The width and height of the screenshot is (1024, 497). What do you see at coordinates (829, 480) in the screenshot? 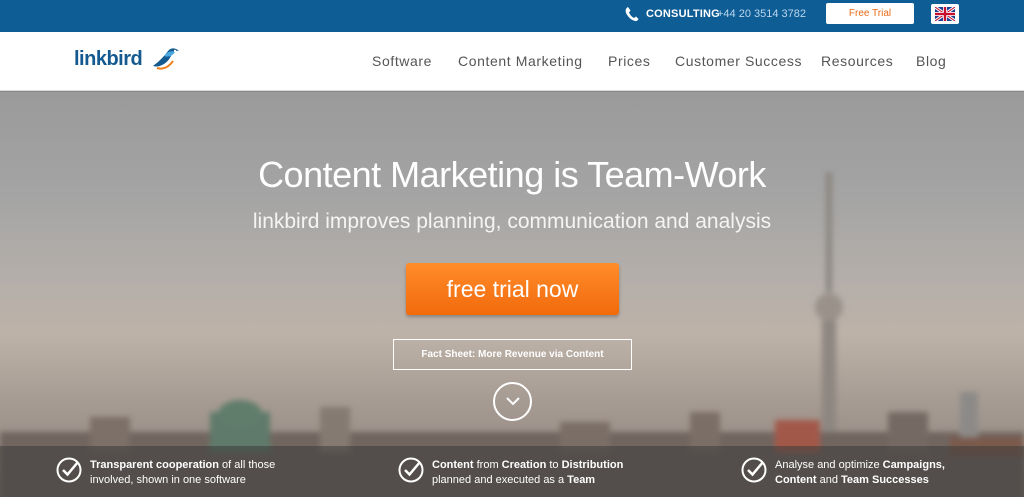
I see `feature-text-segment: and` at bounding box center [829, 480].